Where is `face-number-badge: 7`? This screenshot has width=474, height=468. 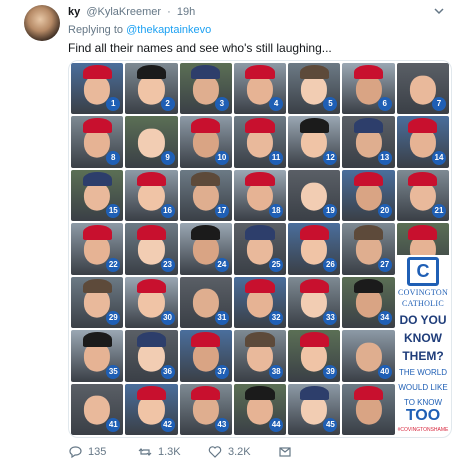 face-number-badge: 7 is located at coordinates (438, 104).